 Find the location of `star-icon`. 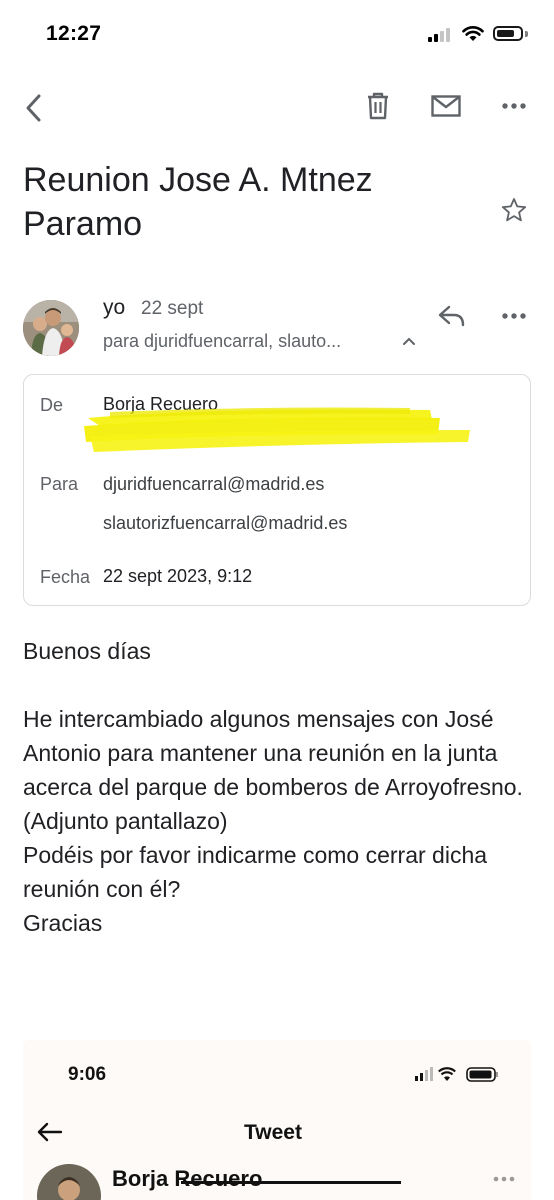

star-icon is located at coordinates (514, 210).